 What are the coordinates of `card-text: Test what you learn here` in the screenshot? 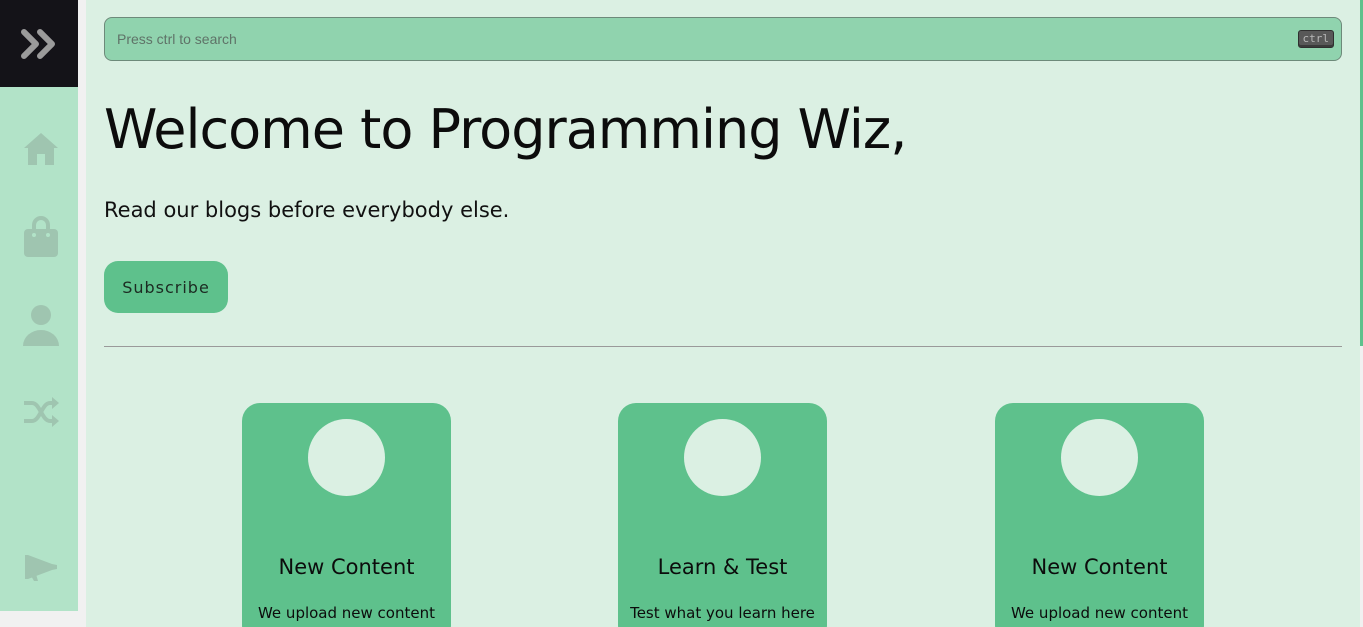 It's located at (722, 613).